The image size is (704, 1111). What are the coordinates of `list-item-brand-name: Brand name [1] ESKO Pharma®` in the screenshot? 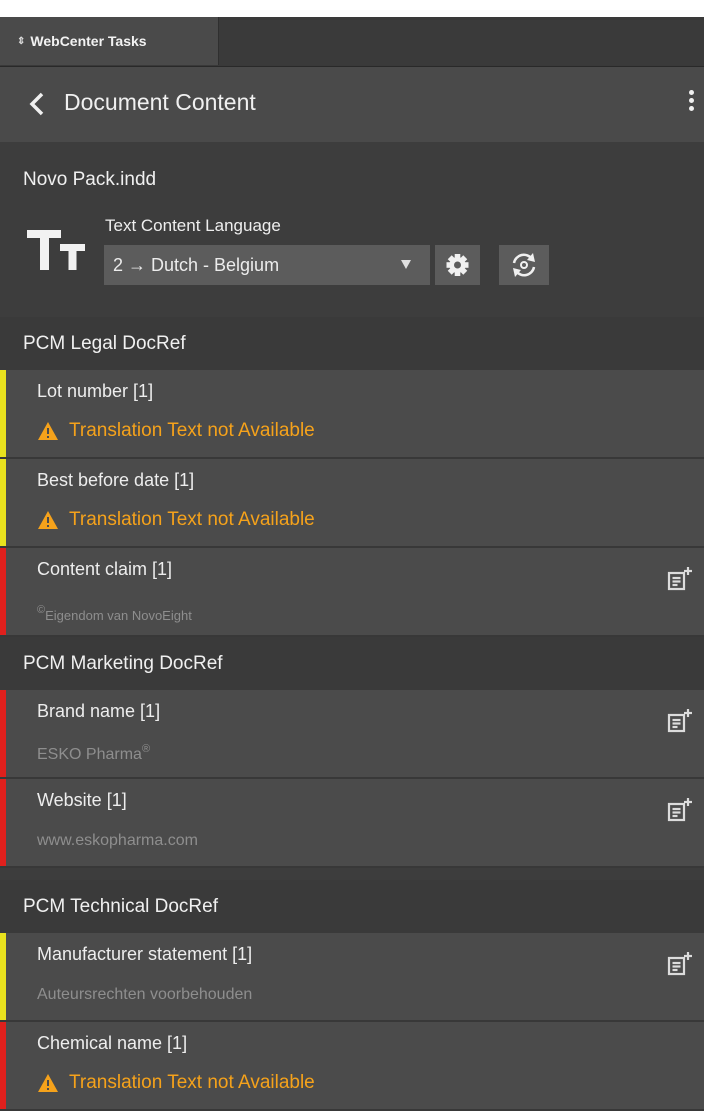 It's located at (352, 734).